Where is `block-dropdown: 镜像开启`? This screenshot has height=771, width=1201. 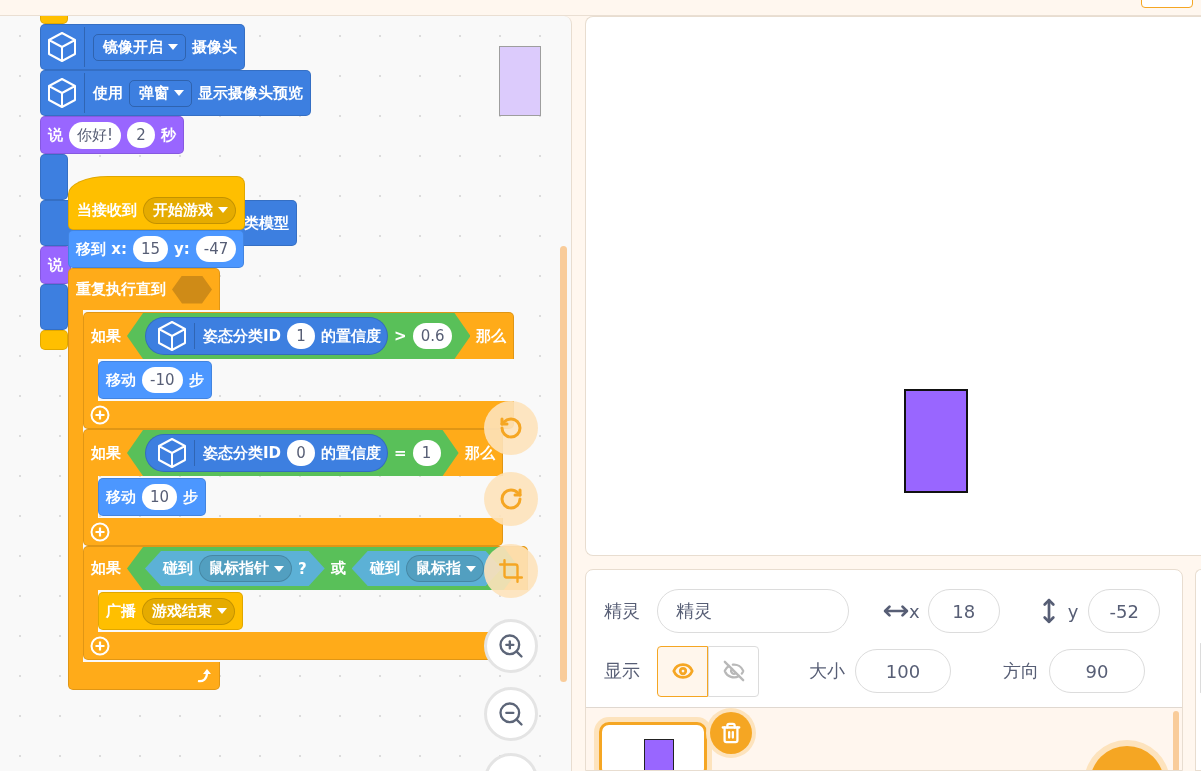
block-dropdown: 镜像开启 is located at coordinates (139, 47).